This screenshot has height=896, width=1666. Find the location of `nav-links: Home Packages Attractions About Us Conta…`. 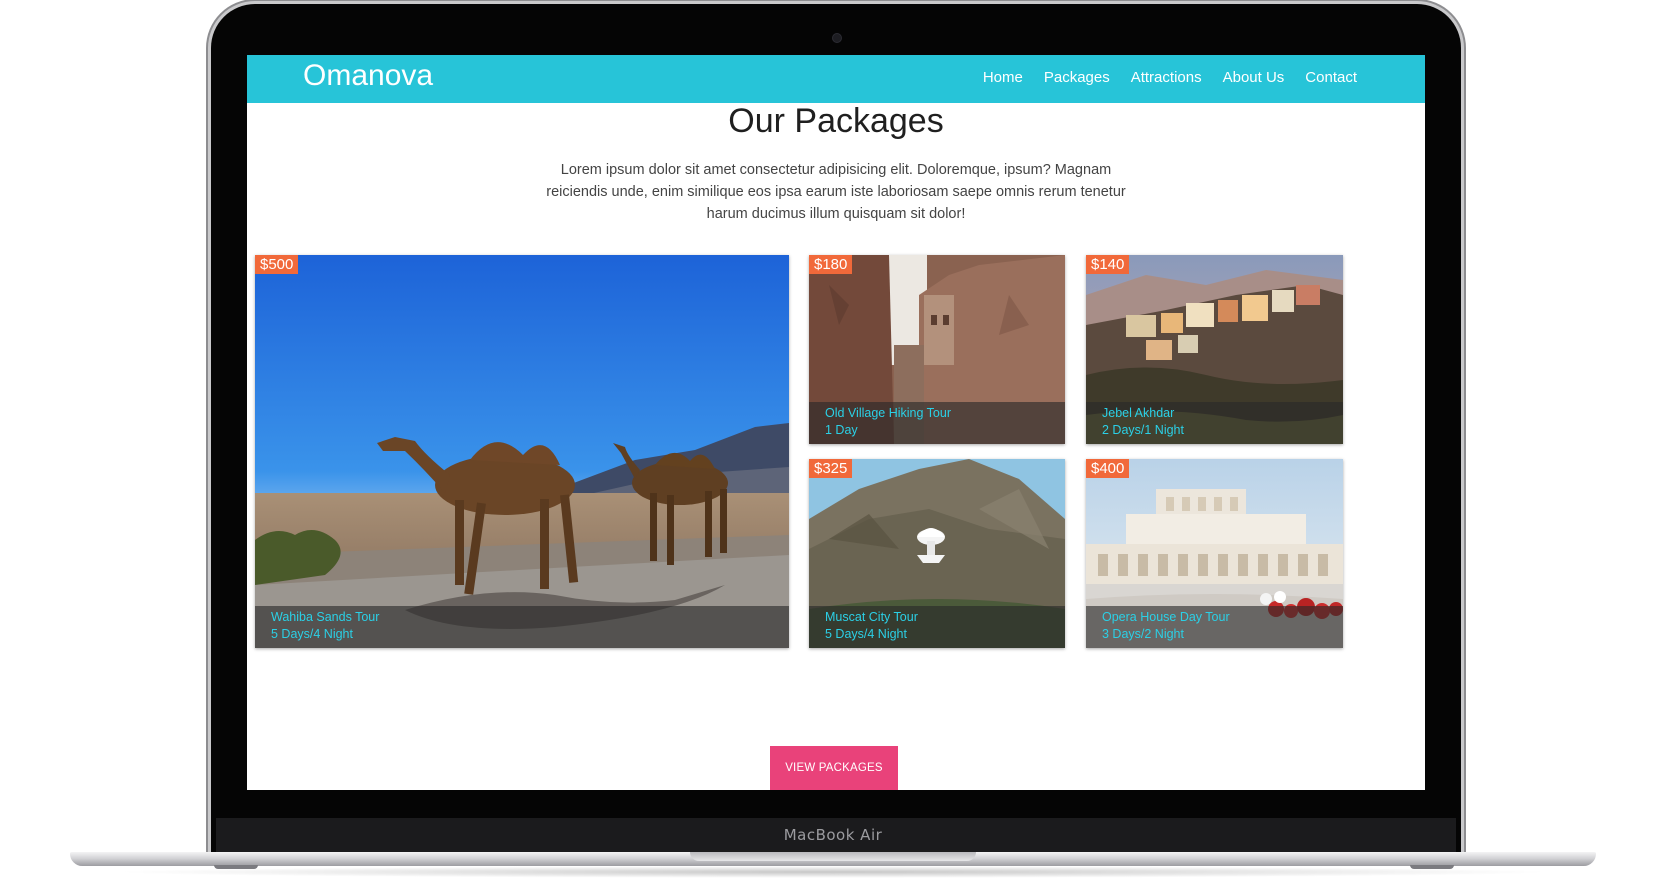

nav-links: Home Packages Attractions About Us Conta… is located at coordinates (1170, 77).